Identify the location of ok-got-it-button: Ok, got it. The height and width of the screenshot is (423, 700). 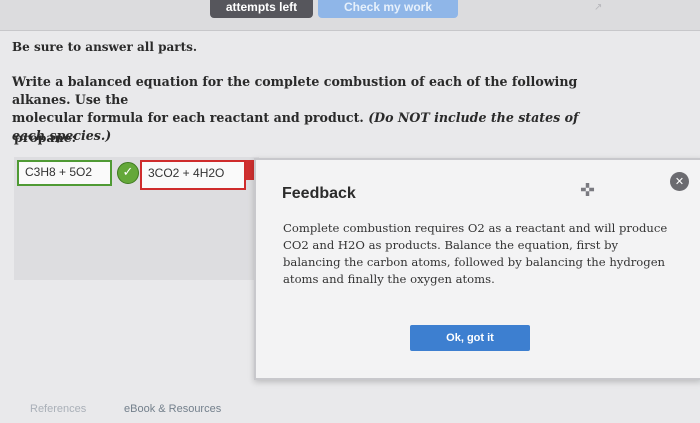
(470, 338).